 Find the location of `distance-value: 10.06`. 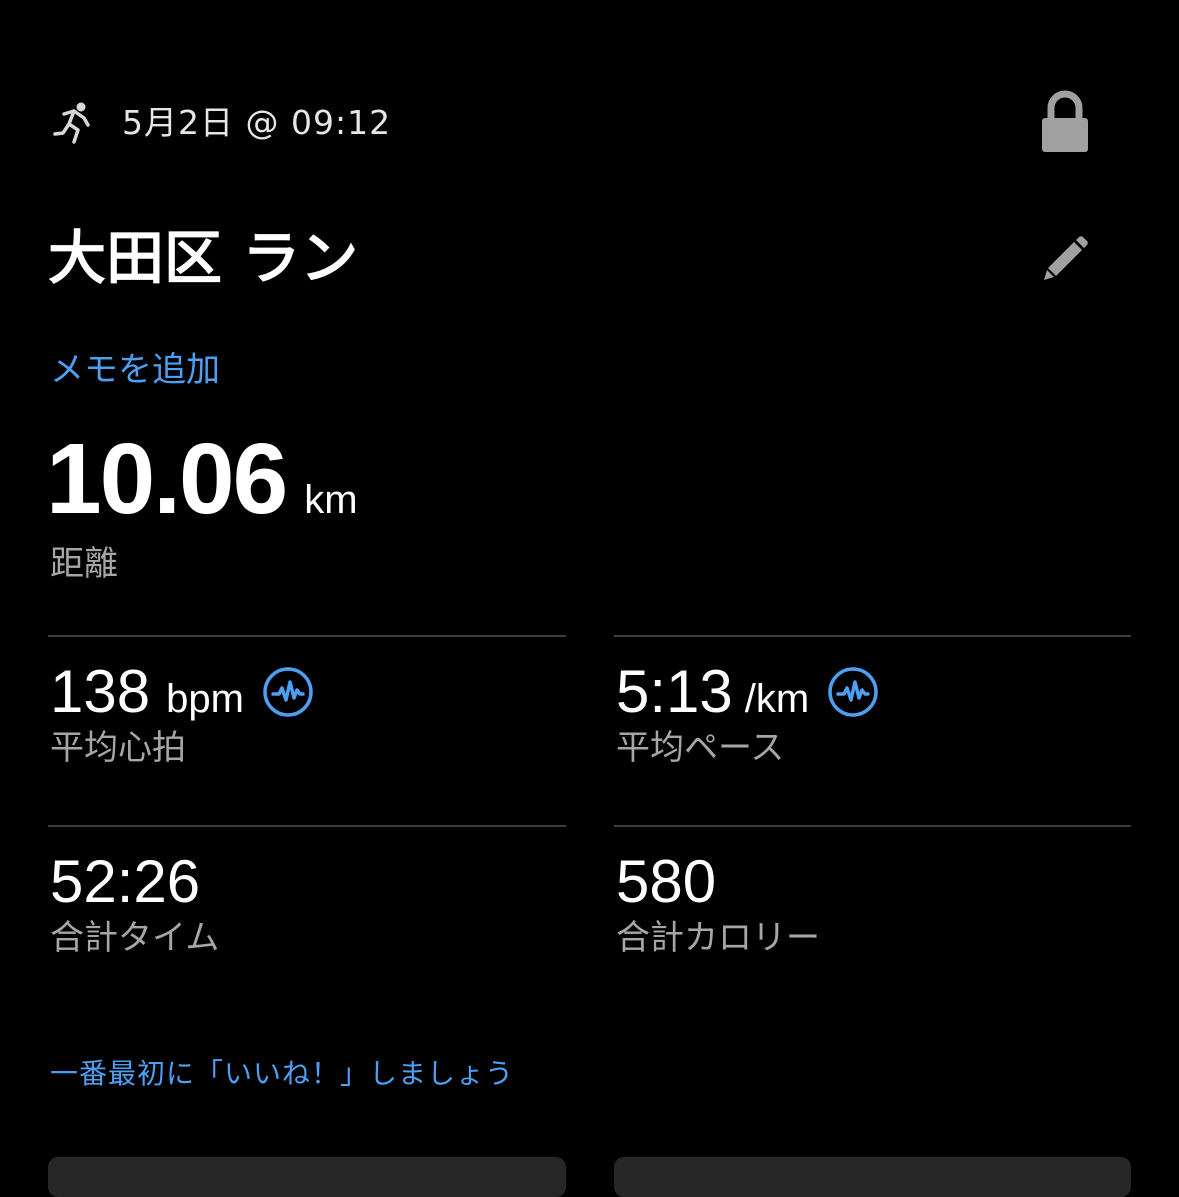

distance-value: 10.06 is located at coordinates (167, 479).